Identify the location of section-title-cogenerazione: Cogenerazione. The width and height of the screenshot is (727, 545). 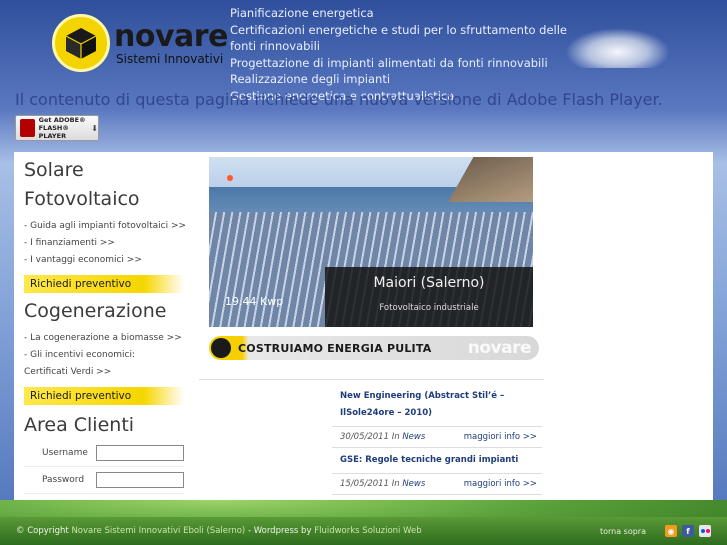
(95, 311).